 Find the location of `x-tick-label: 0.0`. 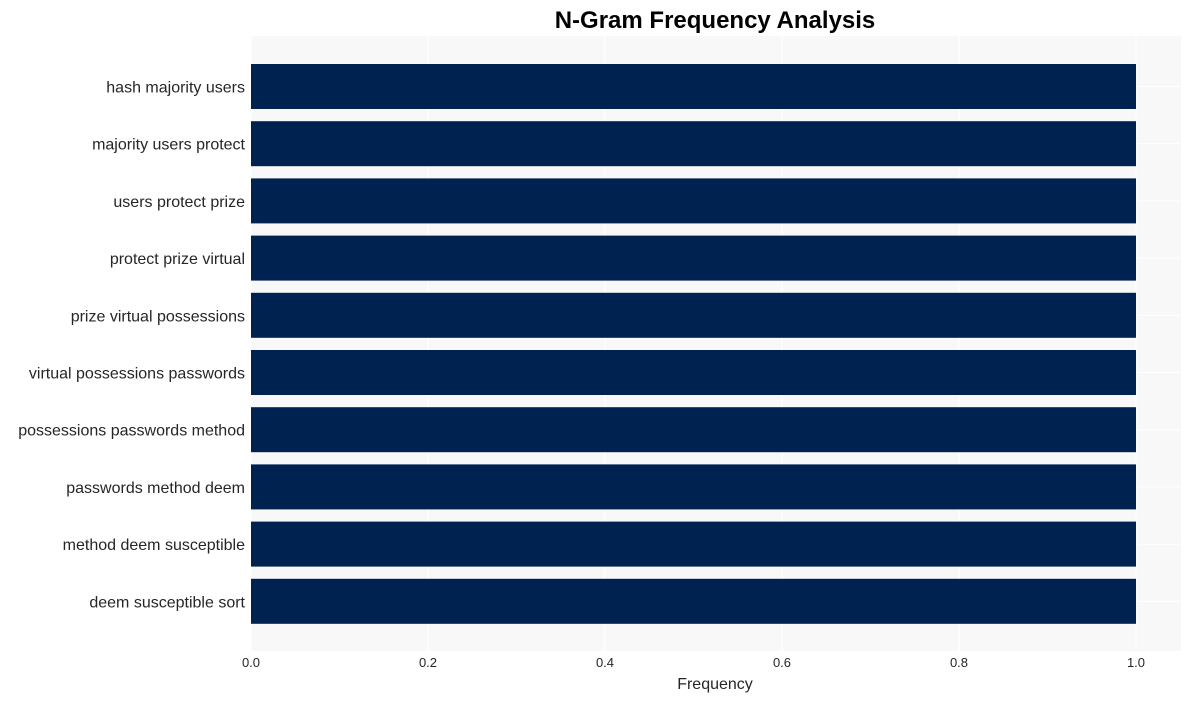

x-tick-label: 0.0 is located at coordinates (251, 662).